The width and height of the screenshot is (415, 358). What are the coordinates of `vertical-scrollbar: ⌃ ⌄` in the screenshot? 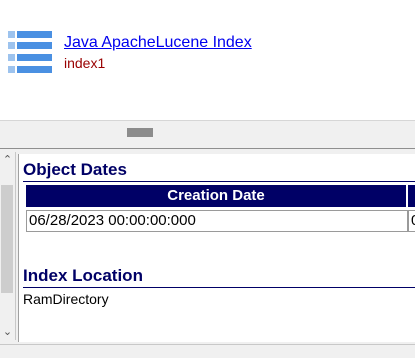 It's located at (8, 246).